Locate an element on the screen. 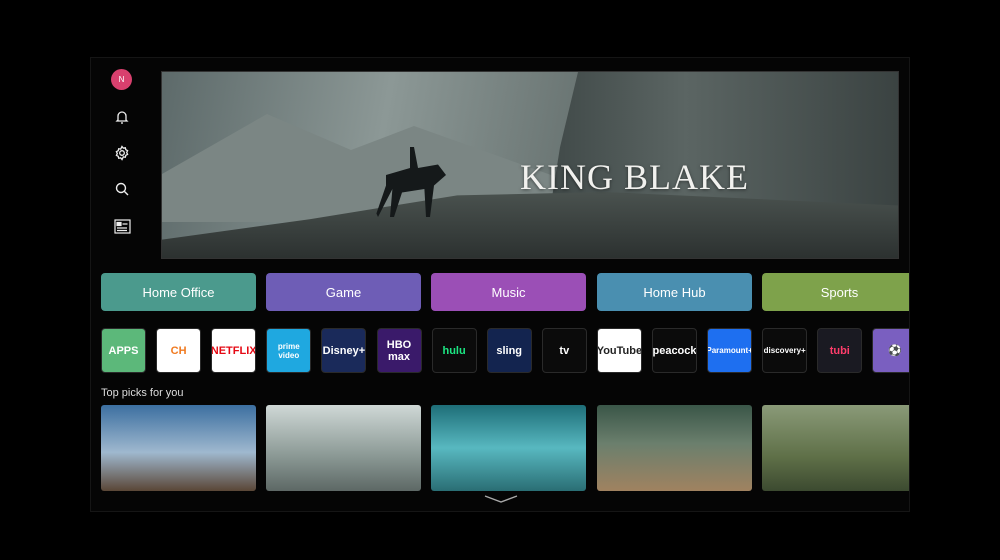  app-label: discovery+ is located at coordinates (784, 350).